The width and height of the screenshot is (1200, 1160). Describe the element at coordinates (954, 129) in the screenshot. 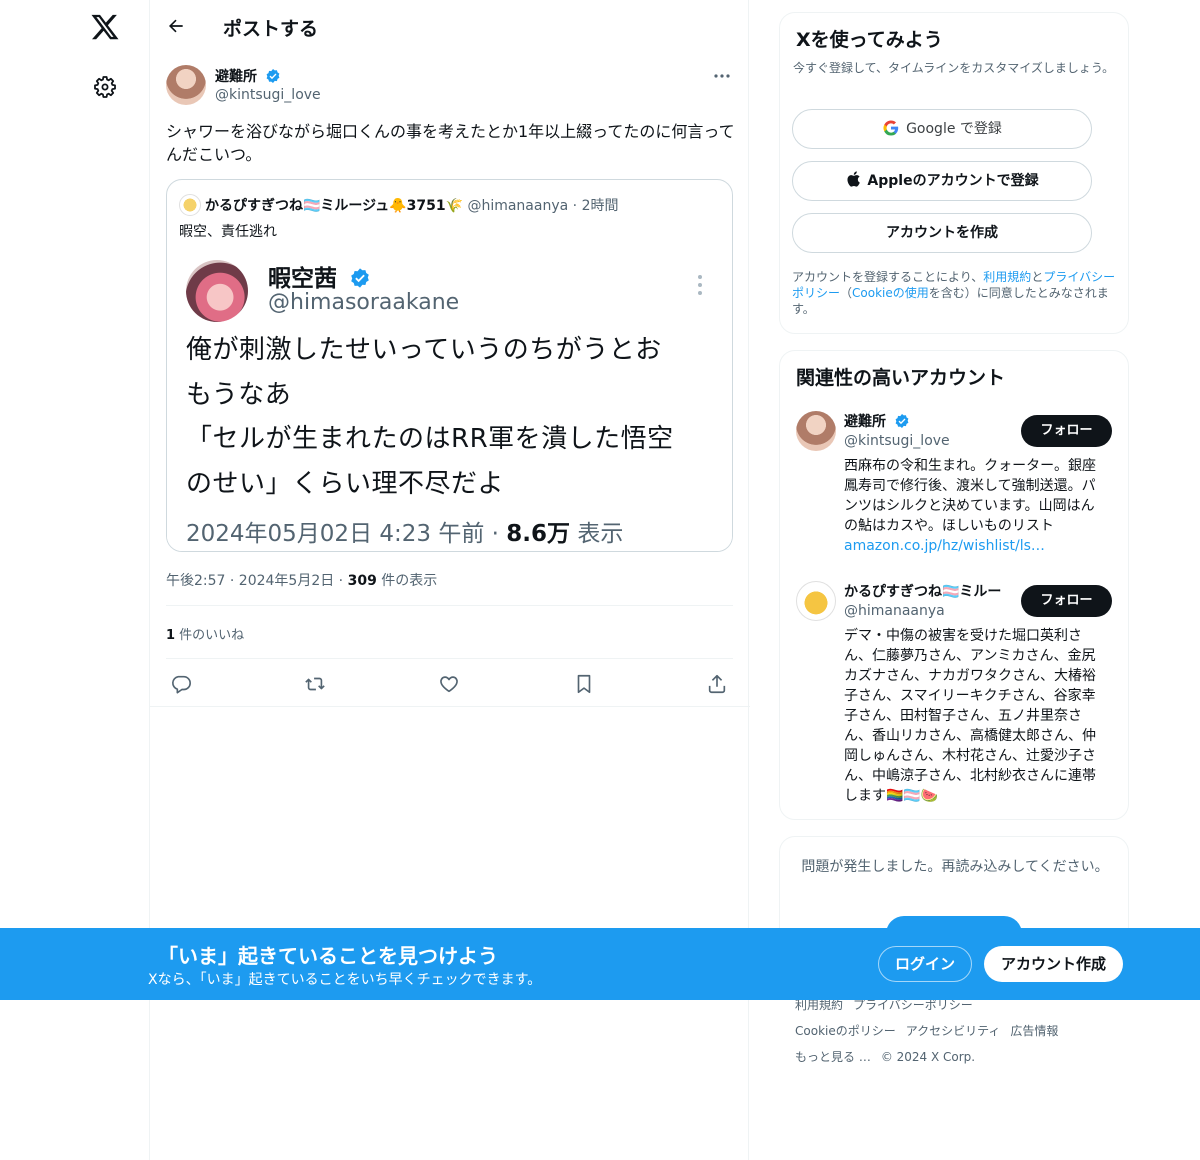

I see `google-signup-label: Google で登録` at that location.